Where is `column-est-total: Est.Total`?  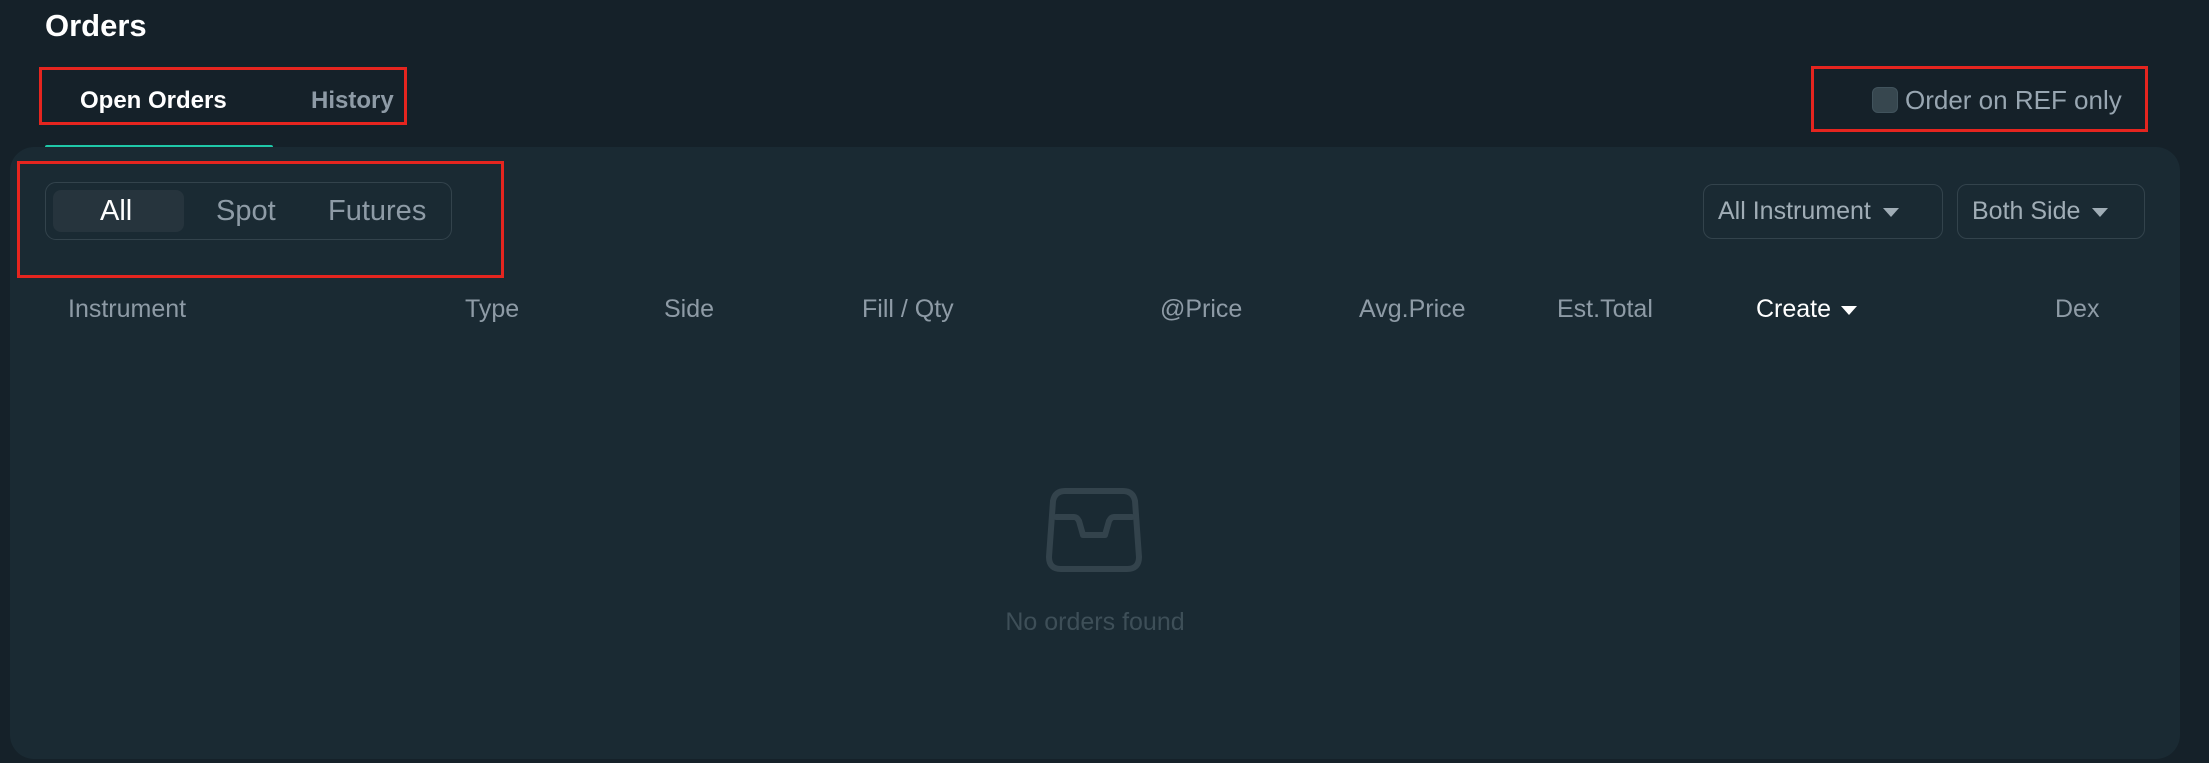
column-est-total: Est.Total is located at coordinates (1605, 309).